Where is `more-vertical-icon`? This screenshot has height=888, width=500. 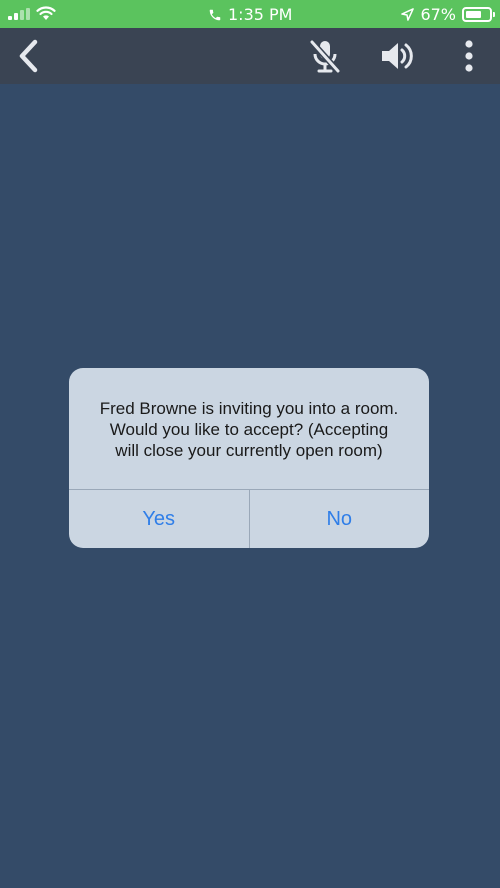 more-vertical-icon is located at coordinates (469, 56).